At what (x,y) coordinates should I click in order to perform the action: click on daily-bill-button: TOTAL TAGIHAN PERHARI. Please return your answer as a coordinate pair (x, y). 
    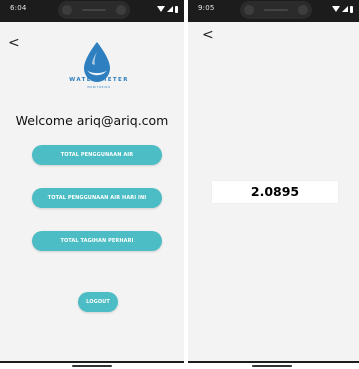
    Looking at the image, I should click on (97, 241).